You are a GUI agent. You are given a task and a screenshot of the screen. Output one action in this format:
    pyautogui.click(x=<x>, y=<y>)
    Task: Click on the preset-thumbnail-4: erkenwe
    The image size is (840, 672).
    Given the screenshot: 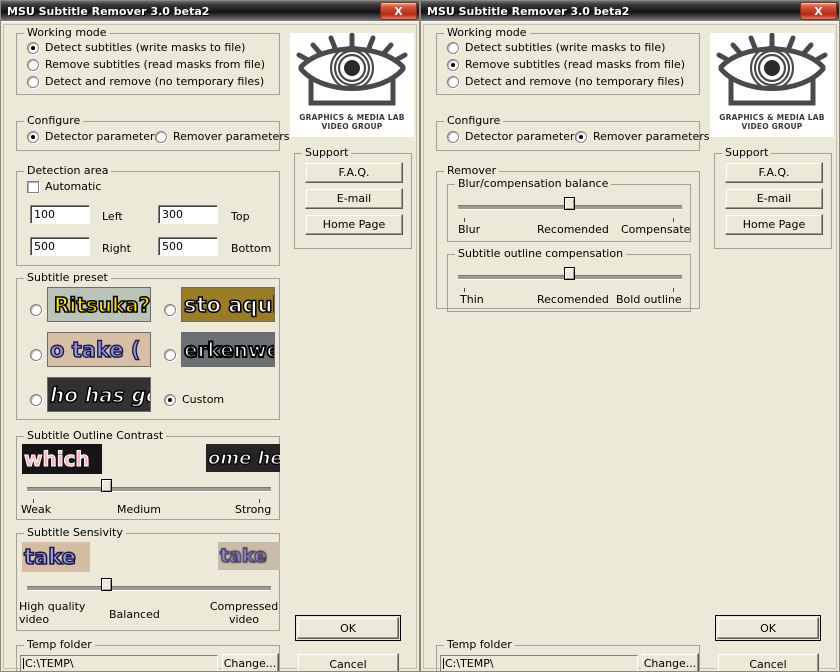 What is the action you would take?
    pyautogui.click(x=228, y=349)
    